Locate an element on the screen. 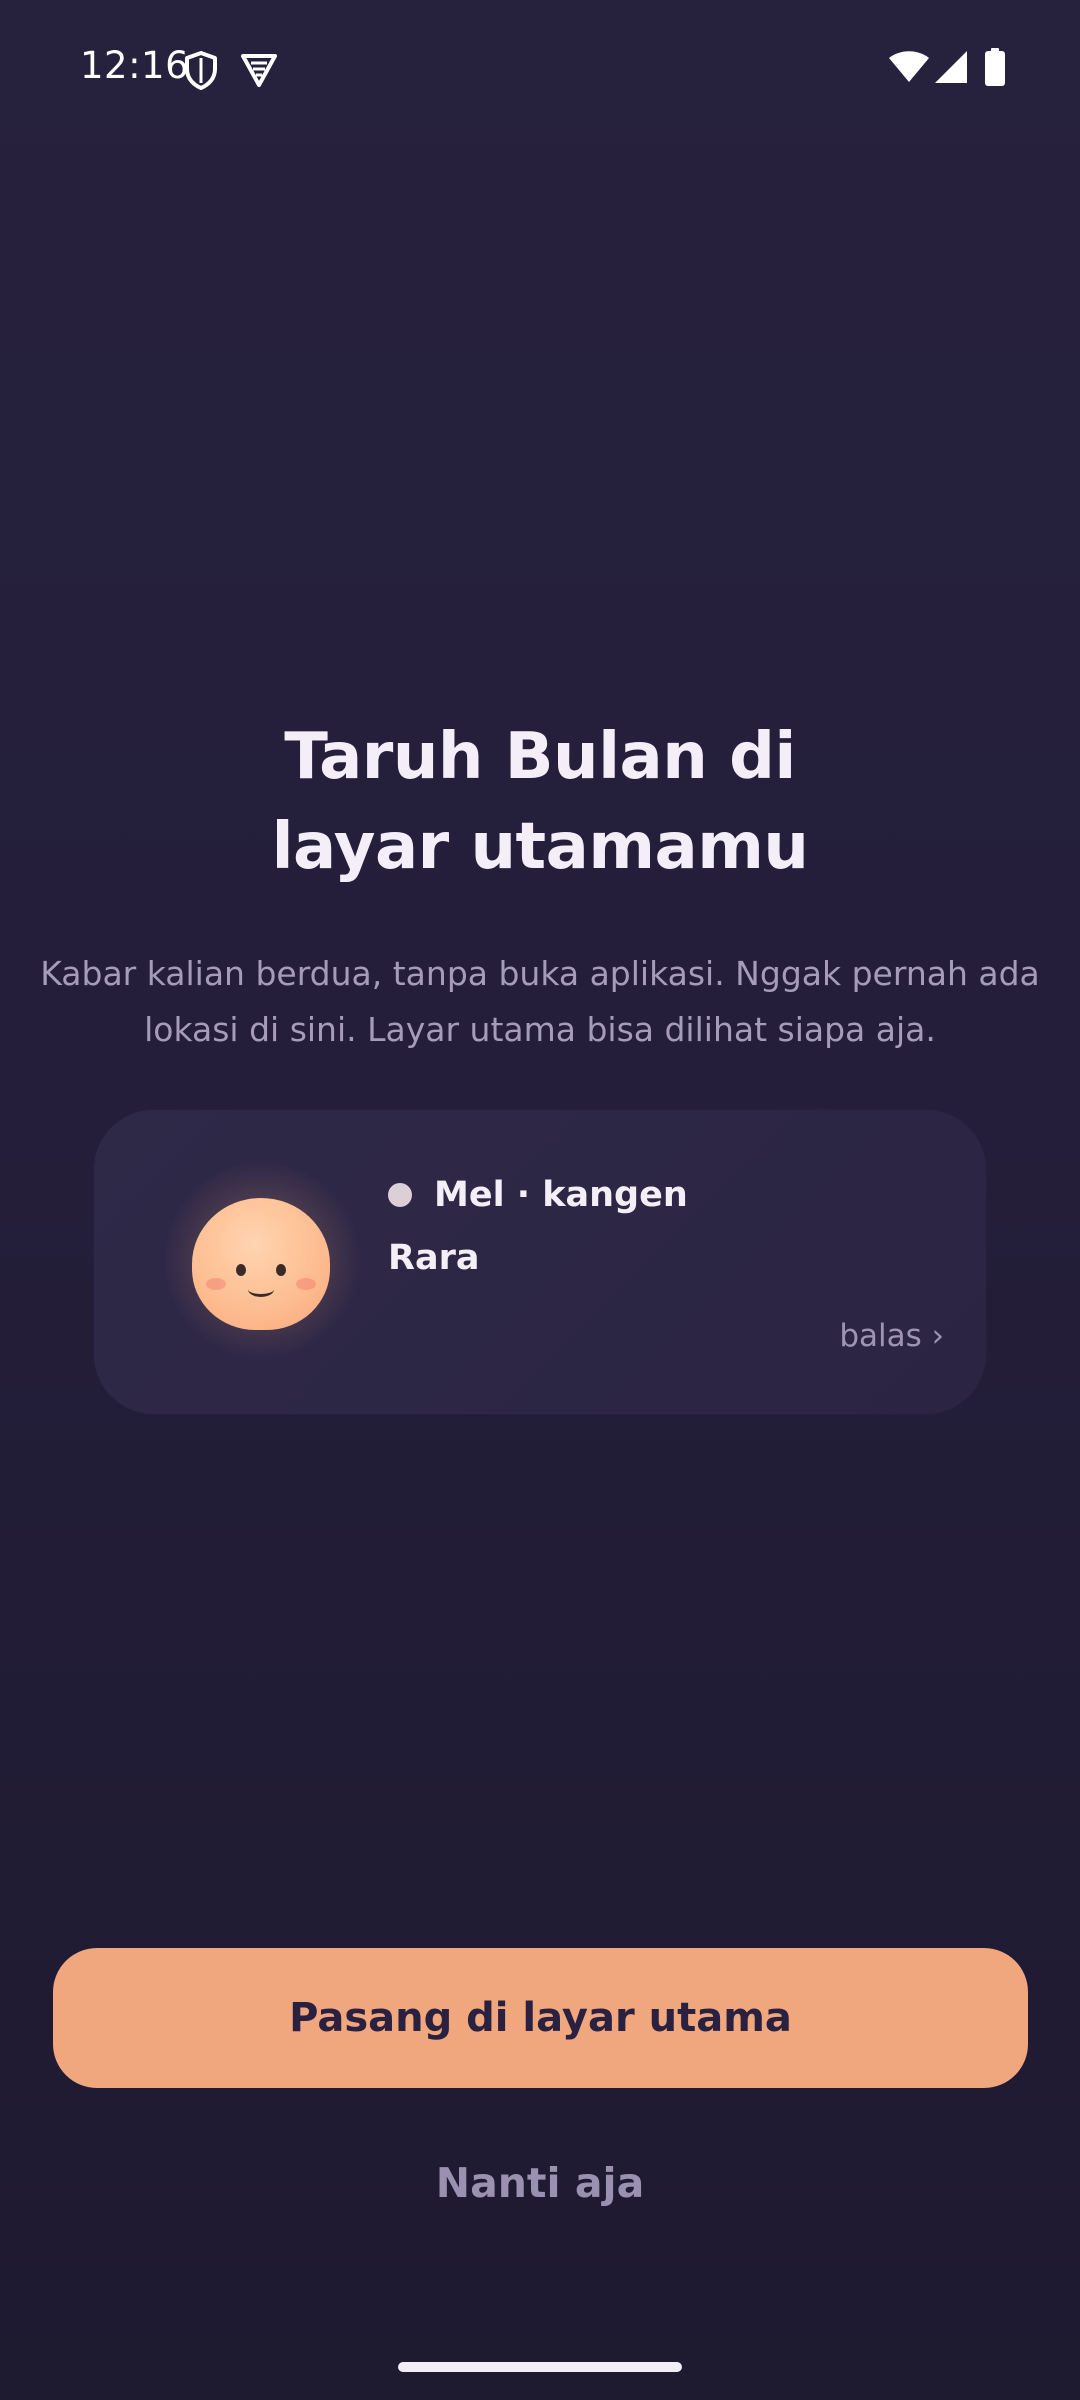 Image resolution: width=1080 pixels, height=2400 pixels. vpn-icon is located at coordinates (259, 70).